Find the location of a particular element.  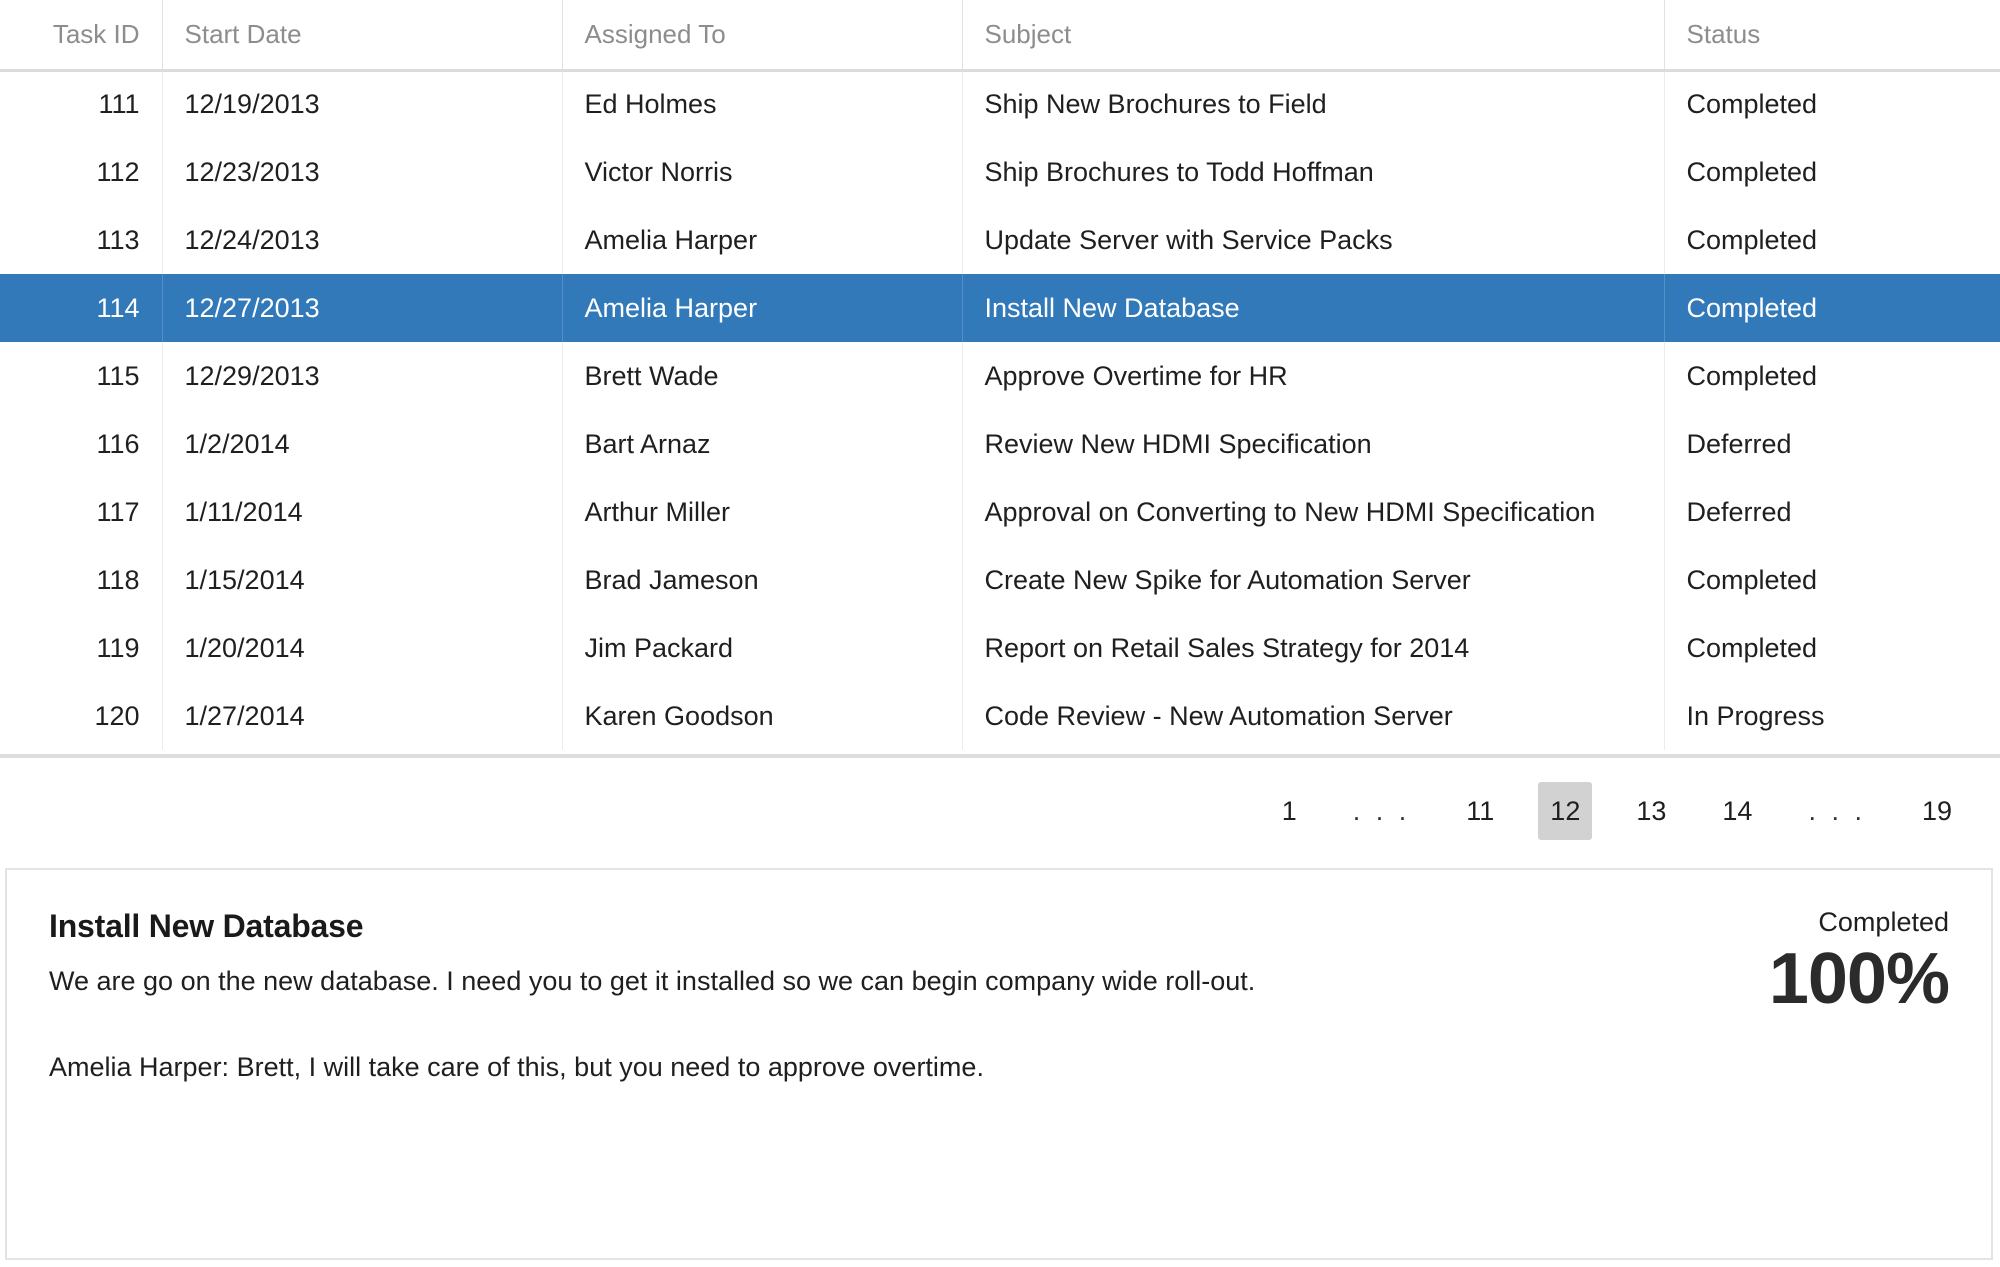

pagination-page-12: 12 is located at coordinates (1565, 811).